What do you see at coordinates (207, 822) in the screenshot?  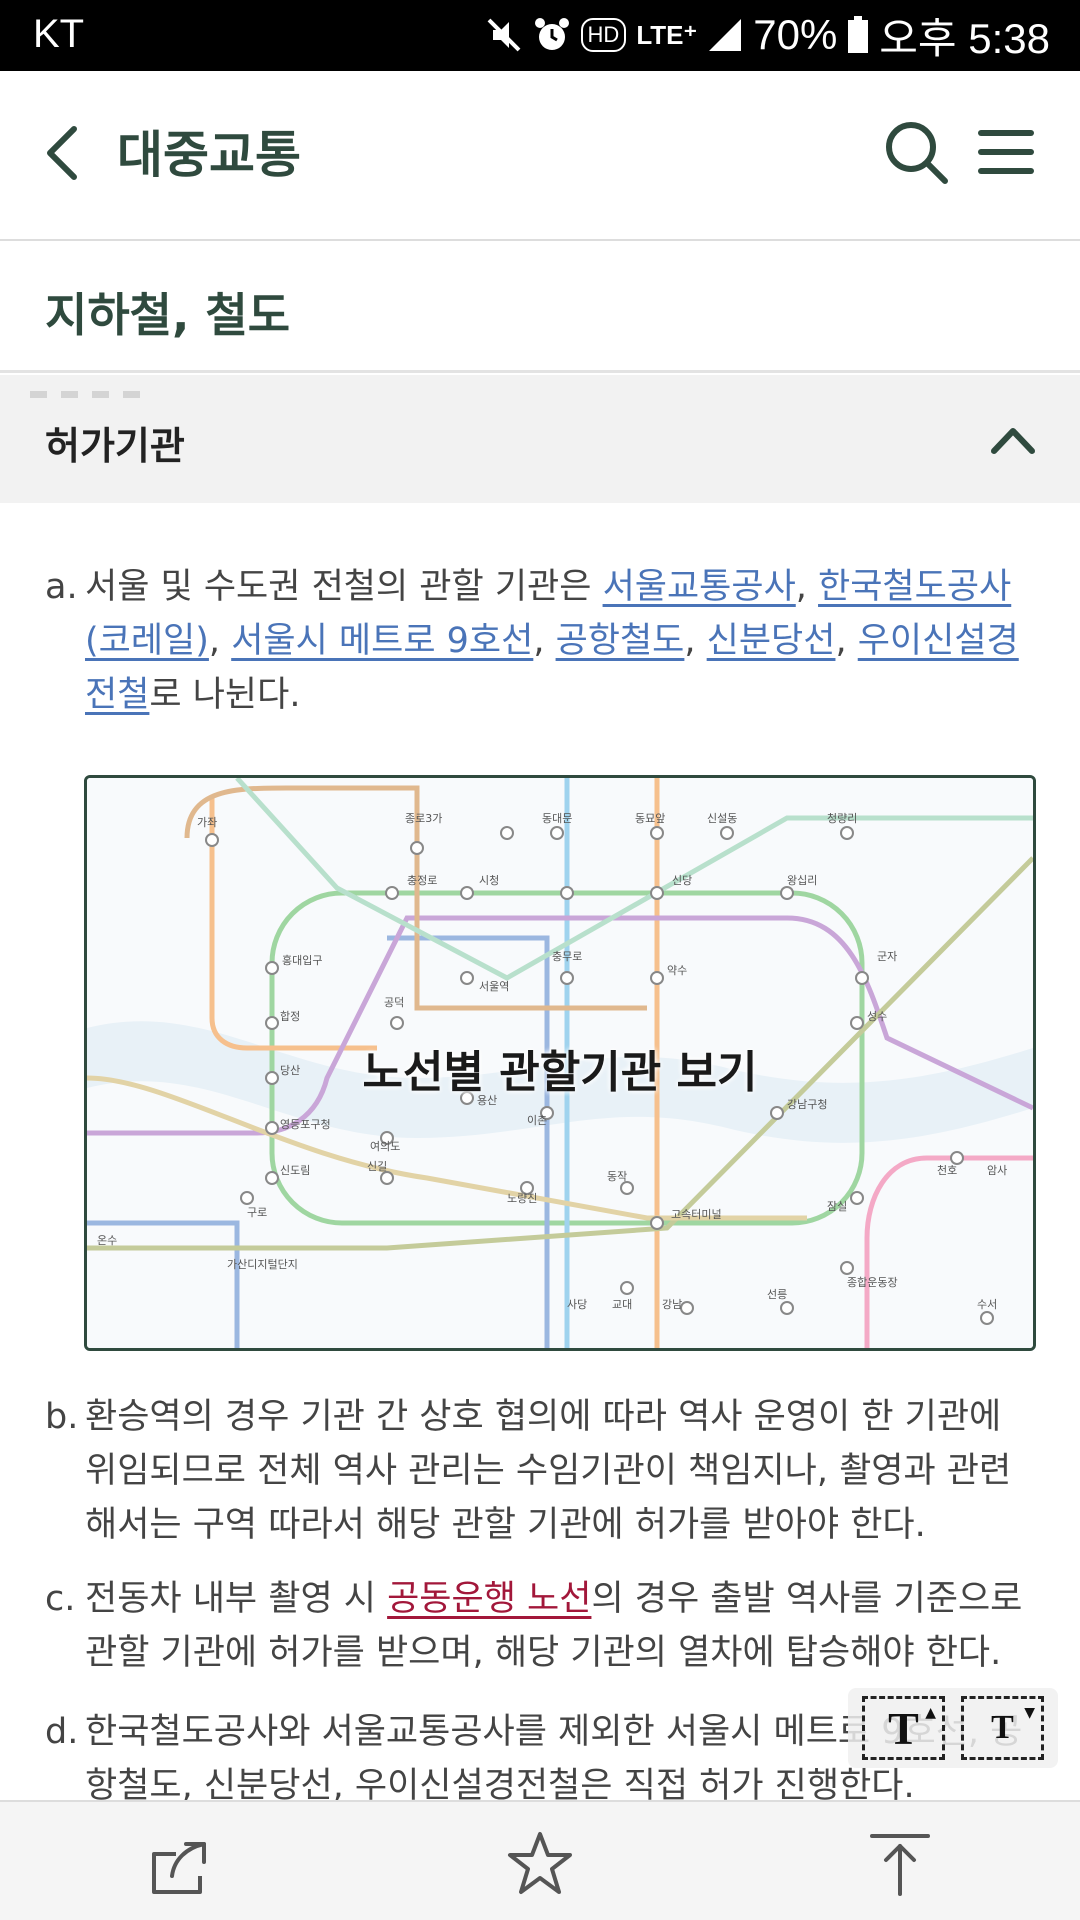 I see `svg-text: 가좌` at bounding box center [207, 822].